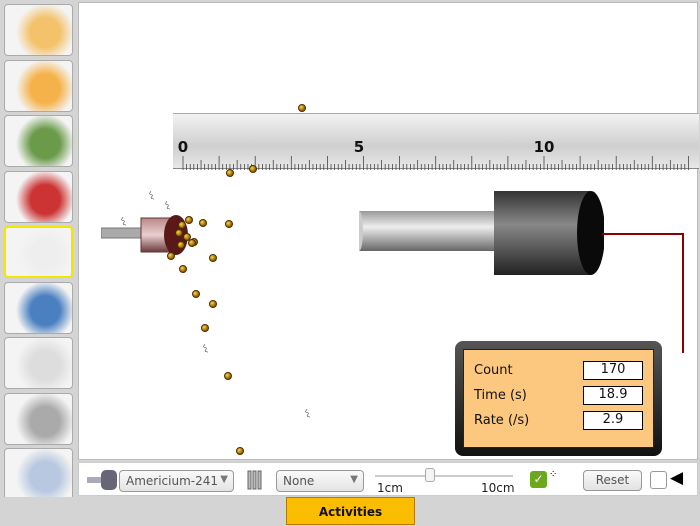 Image resolution: width=700 pixels, height=526 pixels. I want to click on sidebar-item-source-detector, so click(38, 252).